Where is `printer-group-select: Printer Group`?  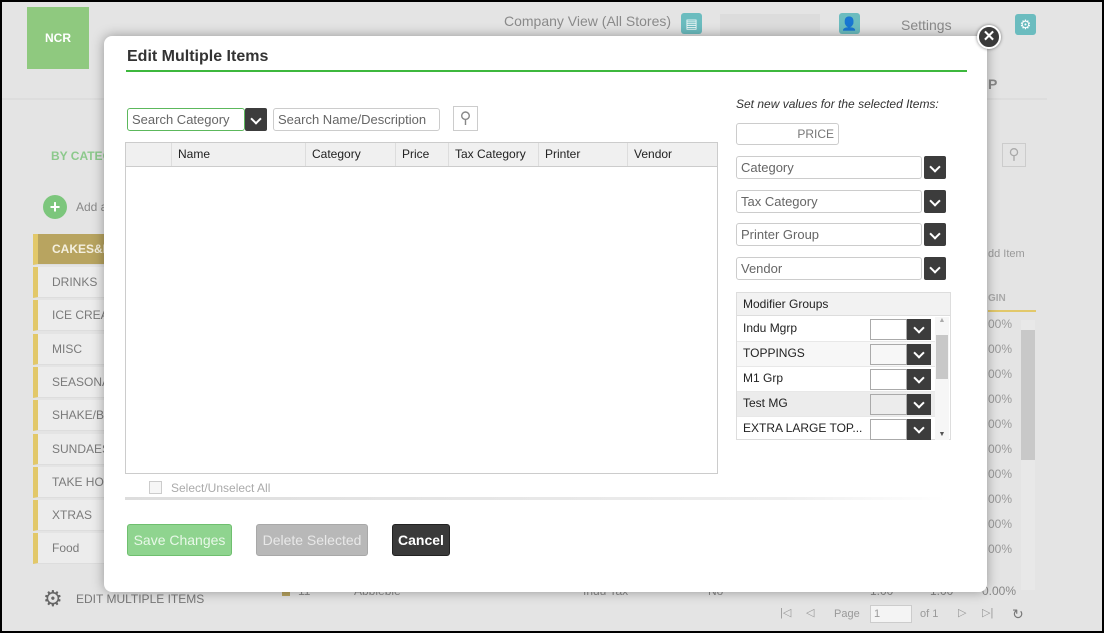
printer-group-select: Printer Group is located at coordinates (829, 234).